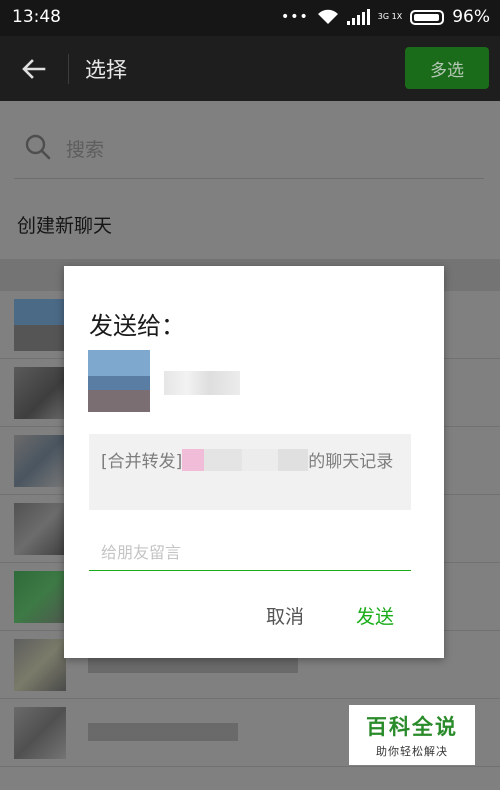 The width and height of the screenshot is (500, 790). I want to click on status-time: 13:48, so click(36, 17).